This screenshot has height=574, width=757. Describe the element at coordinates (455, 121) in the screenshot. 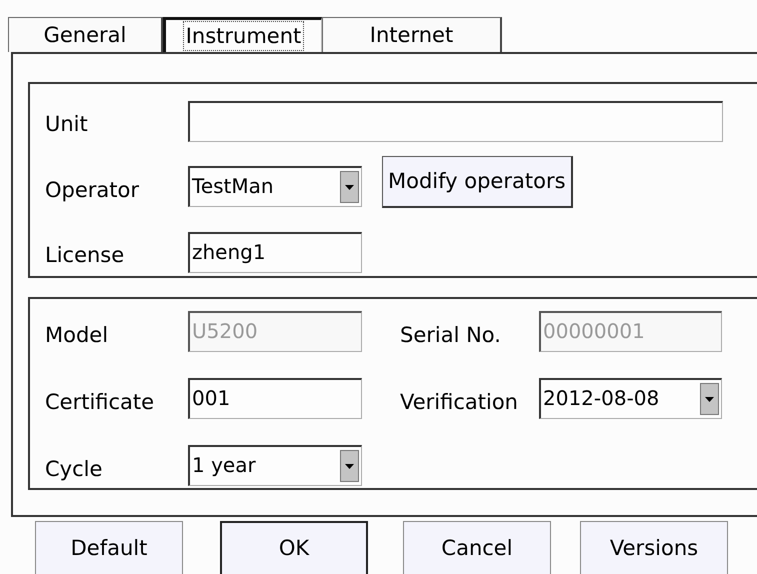

I see `input-field` at that location.